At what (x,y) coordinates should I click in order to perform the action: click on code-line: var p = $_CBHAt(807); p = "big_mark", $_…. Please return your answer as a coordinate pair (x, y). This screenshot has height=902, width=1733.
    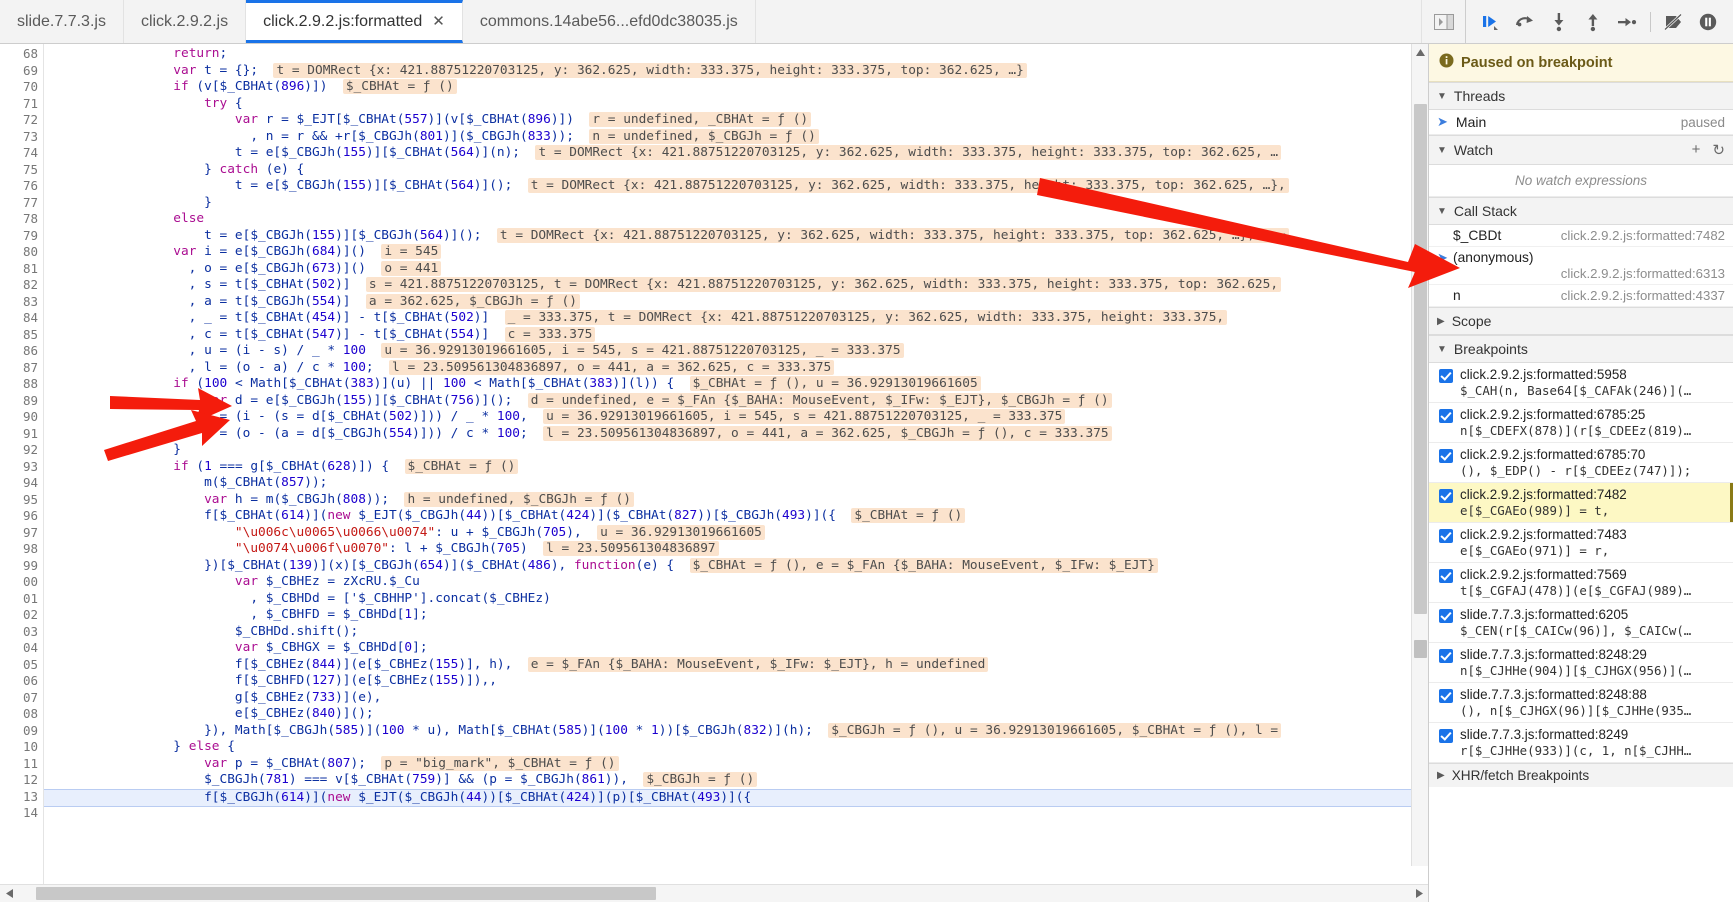
    Looking at the image, I should click on (736, 764).